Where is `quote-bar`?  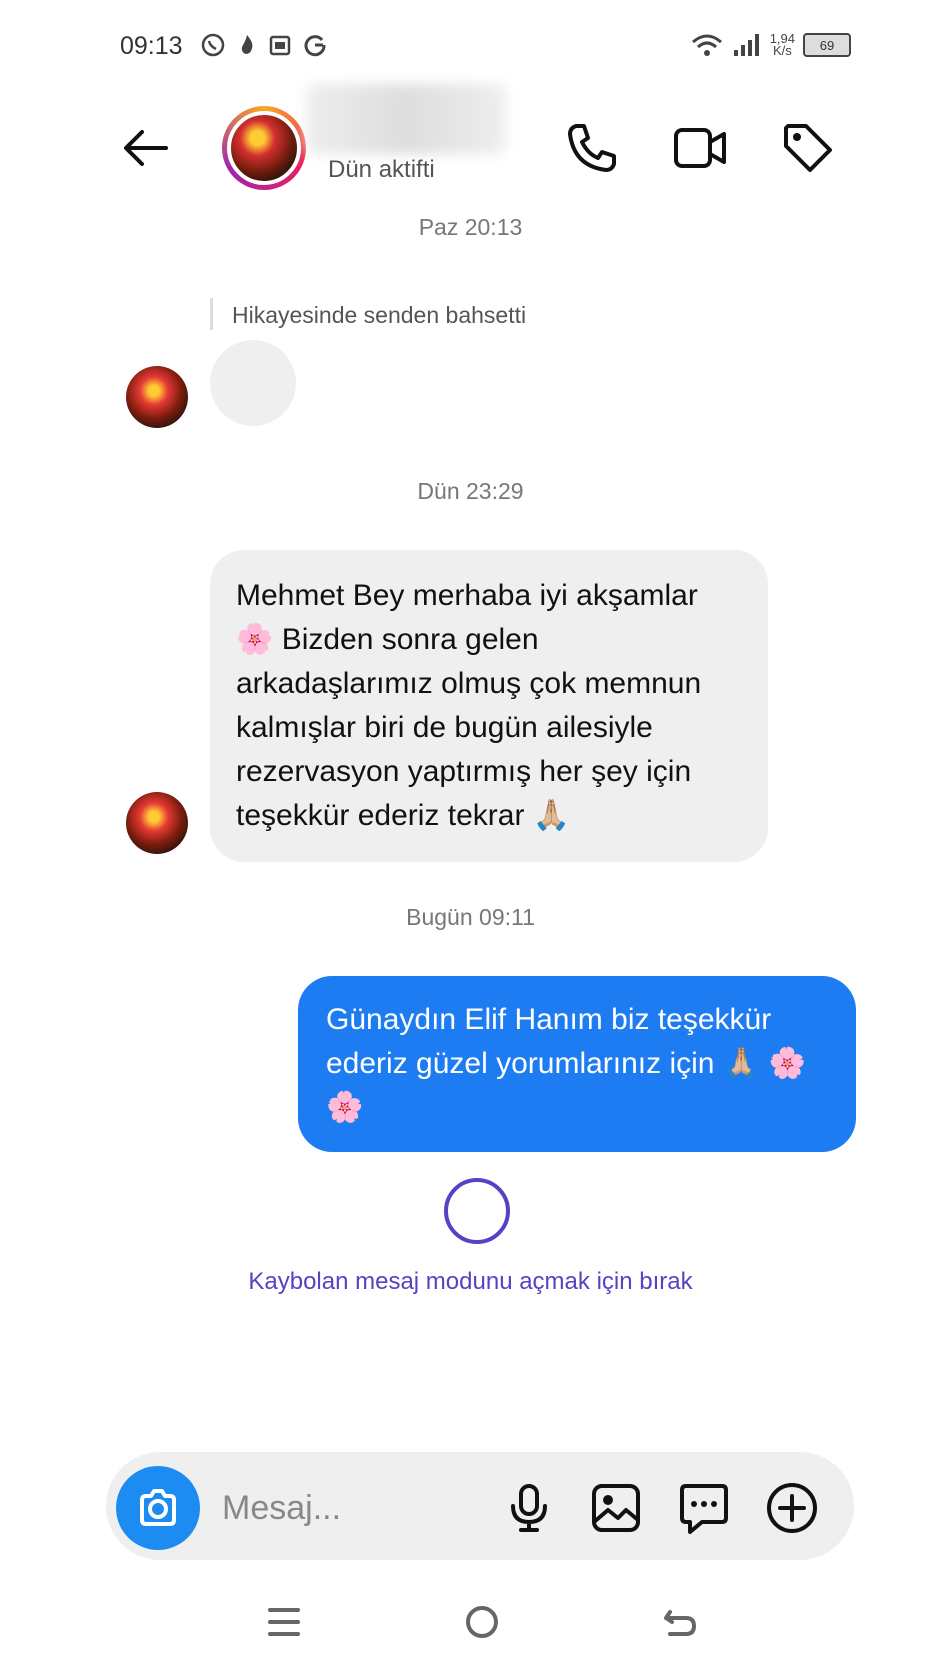
quote-bar is located at coordinates (211, 314).